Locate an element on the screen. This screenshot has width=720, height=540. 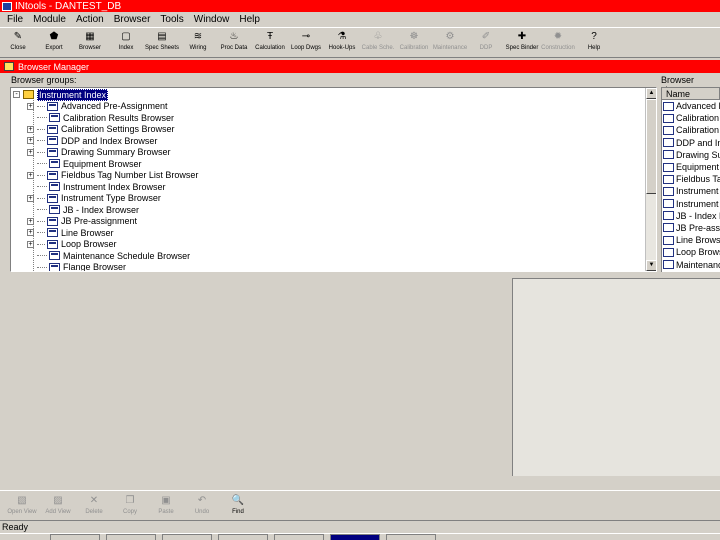
export-button: ⬟ Export is located at coordinates (54, 43).